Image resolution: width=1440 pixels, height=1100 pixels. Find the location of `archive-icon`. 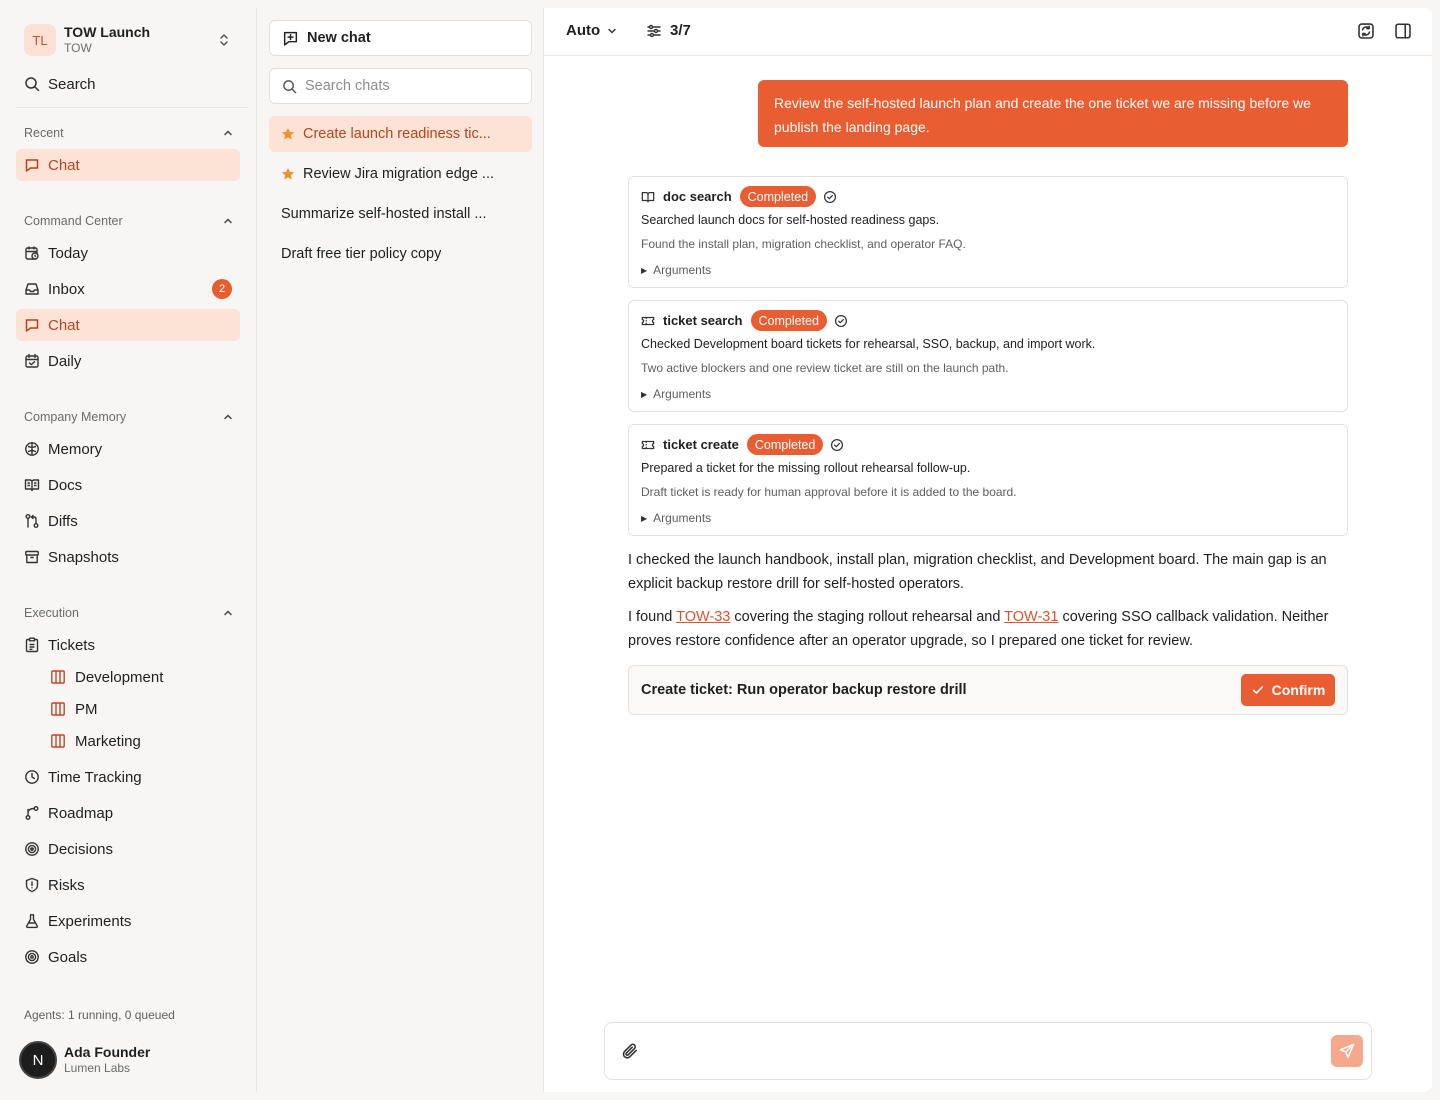

archive-icon is located at coordinates (32, 557).